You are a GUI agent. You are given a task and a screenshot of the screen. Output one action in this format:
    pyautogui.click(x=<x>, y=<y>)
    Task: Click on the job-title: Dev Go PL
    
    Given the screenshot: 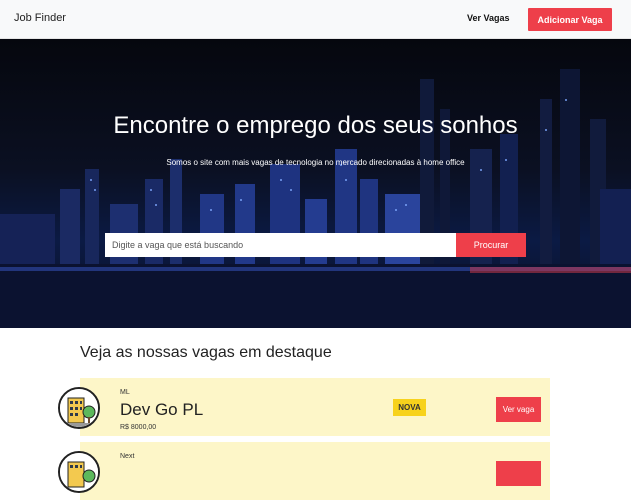 What is the action you would take?
    pyautogui.click(x=162, y=409)
    